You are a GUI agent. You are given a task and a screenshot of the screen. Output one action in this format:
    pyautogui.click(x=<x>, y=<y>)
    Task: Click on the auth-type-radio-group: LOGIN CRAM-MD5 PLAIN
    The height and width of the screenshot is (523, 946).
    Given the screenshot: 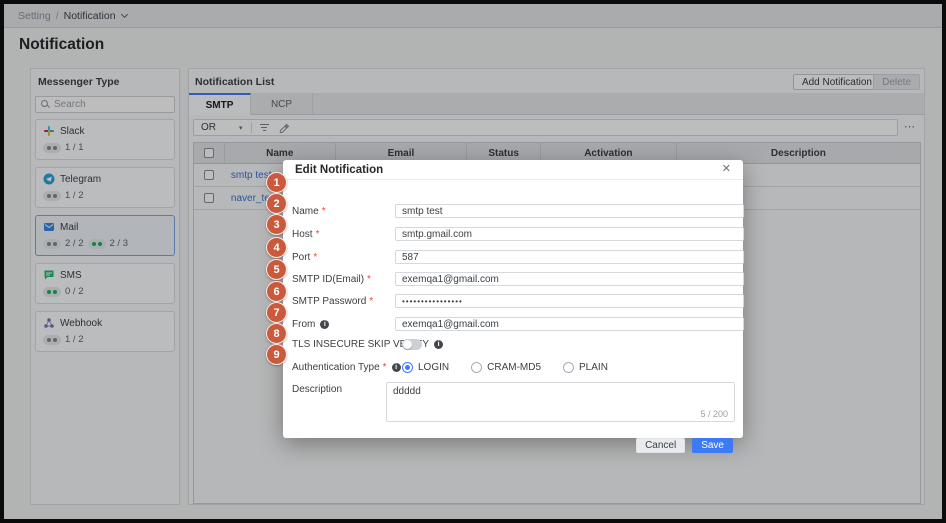 What is the action you would take?
    pyautogui.click(x=505, y=367)
    